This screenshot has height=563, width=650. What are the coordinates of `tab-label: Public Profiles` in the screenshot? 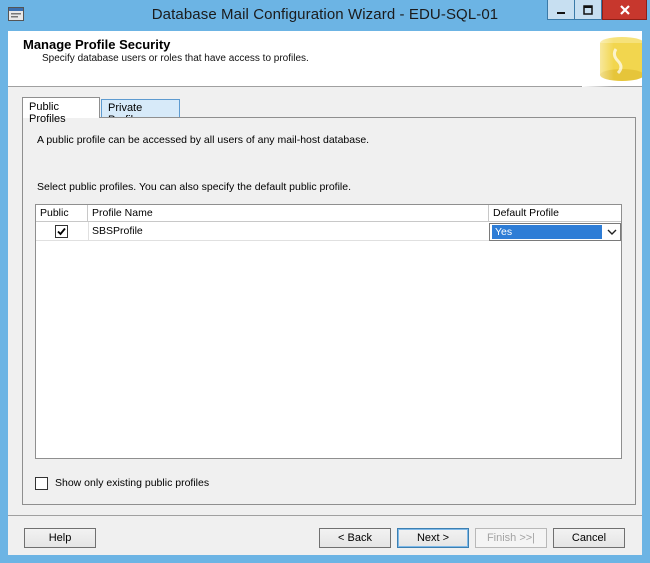 It's located at (47, 113).